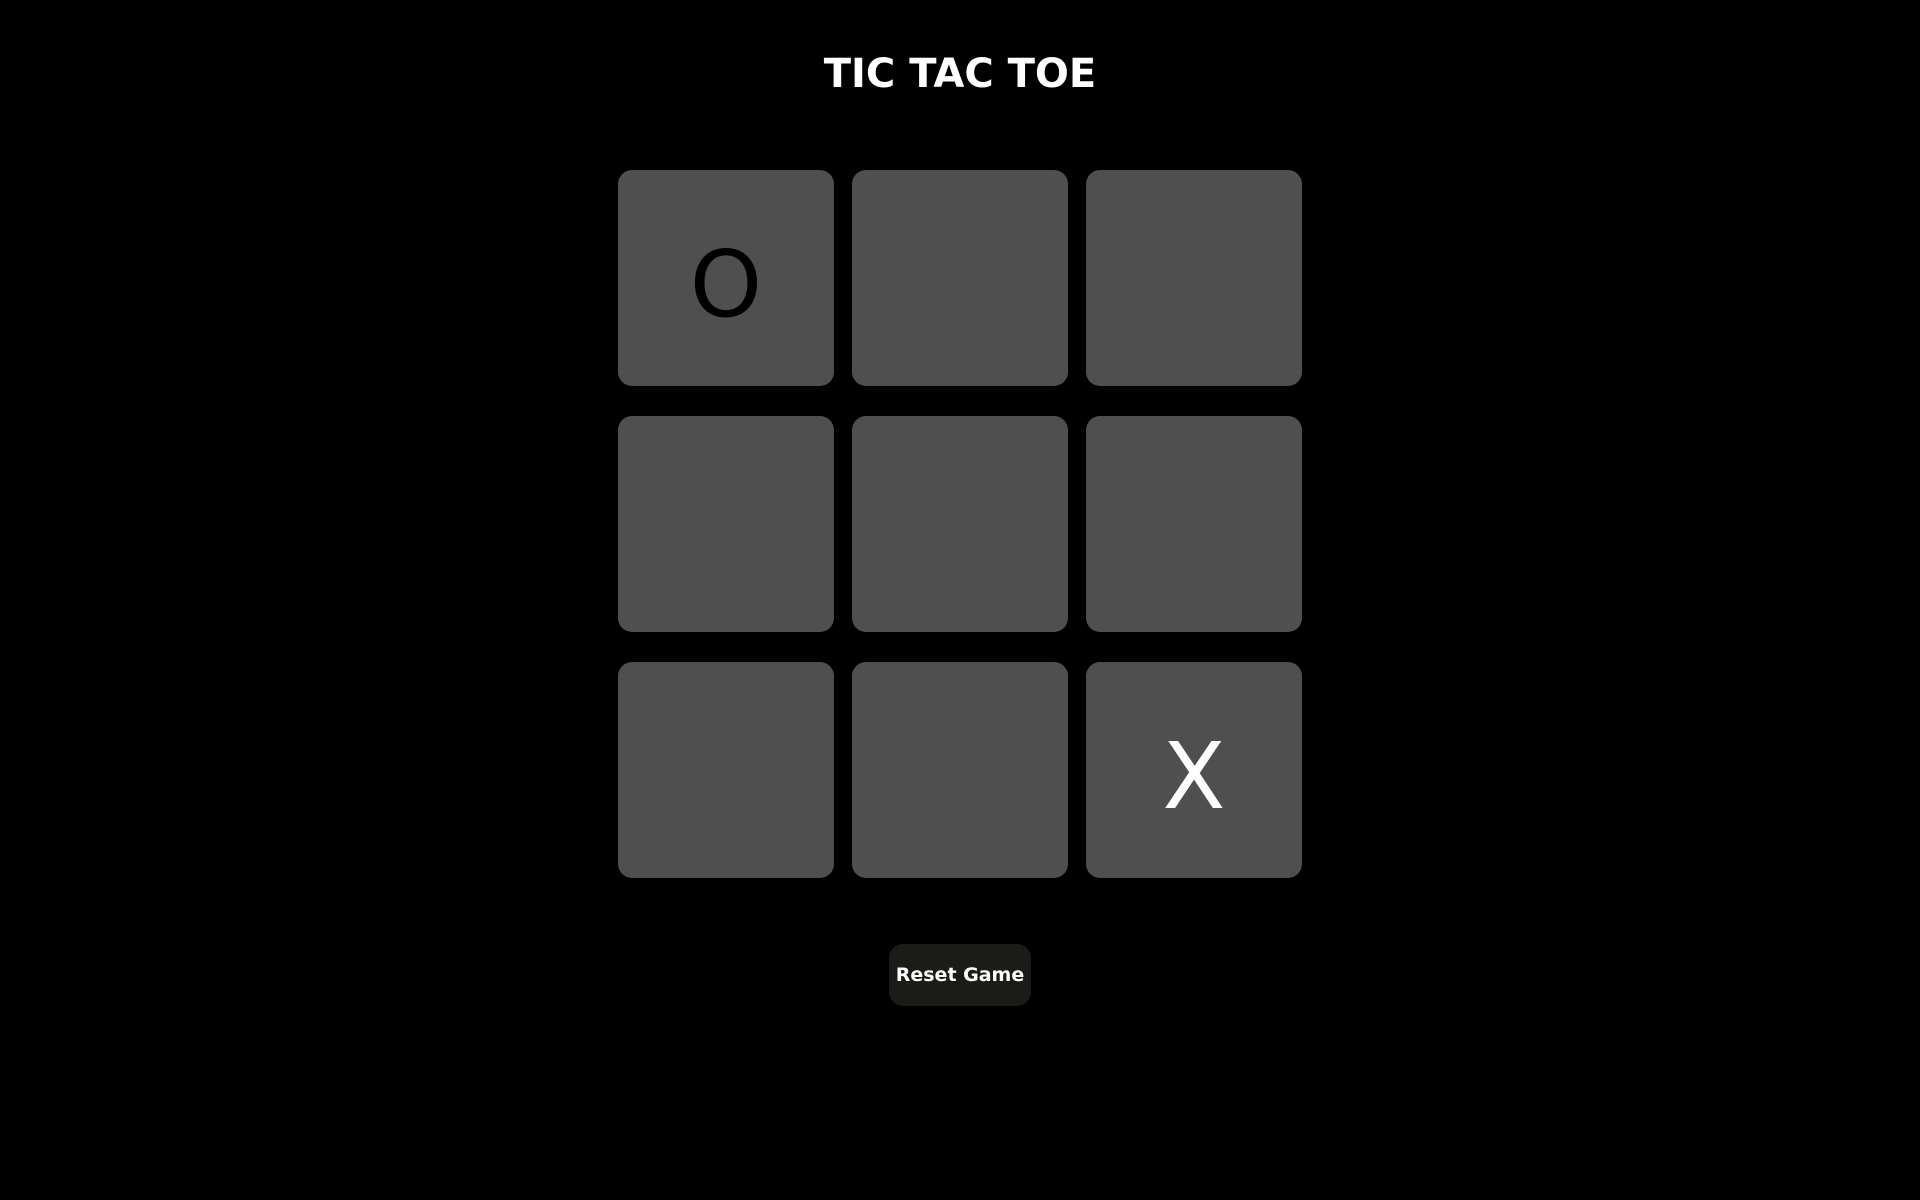 The height and width of the screenshot is (1200, 1920). Describe the element at coordinates (1194, 770) in the screenshot. I see `board-cell-9: X` at that location.